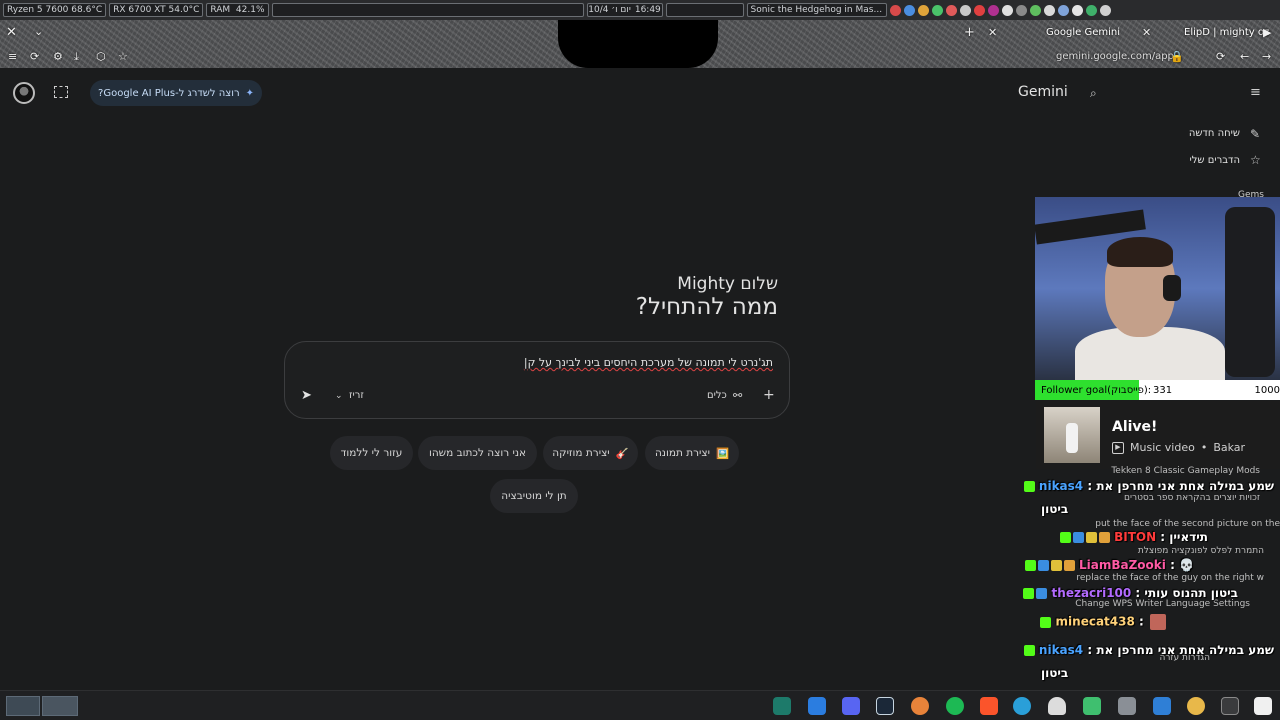 The height and width of the screenshot is (720, 1280). Describe the element at coordinates (1267, 32) in the screenshot. I see `play-icon: ▶` at that location.